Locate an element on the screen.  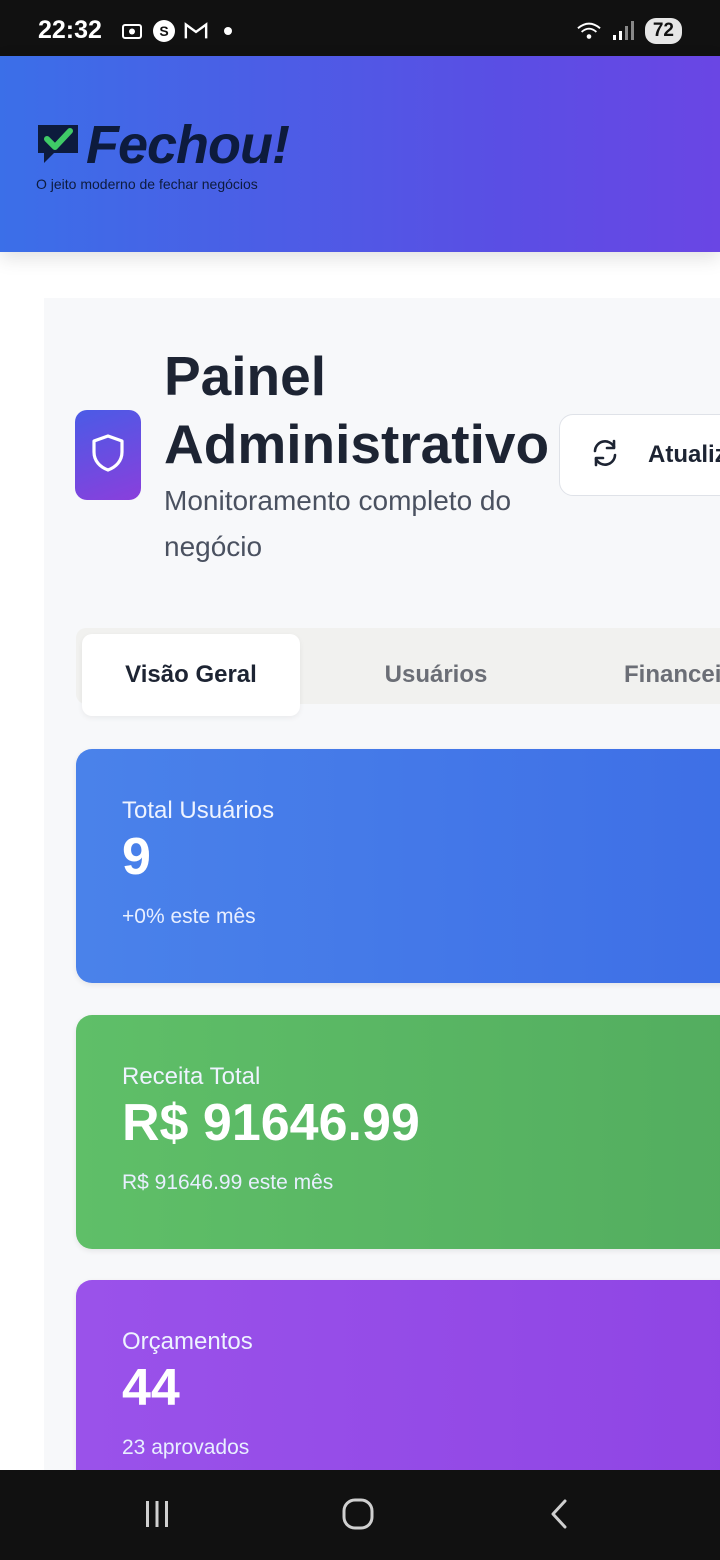
brand-tagline: O jeito moderno de fechar negócios is located at coordinates (147, 184).